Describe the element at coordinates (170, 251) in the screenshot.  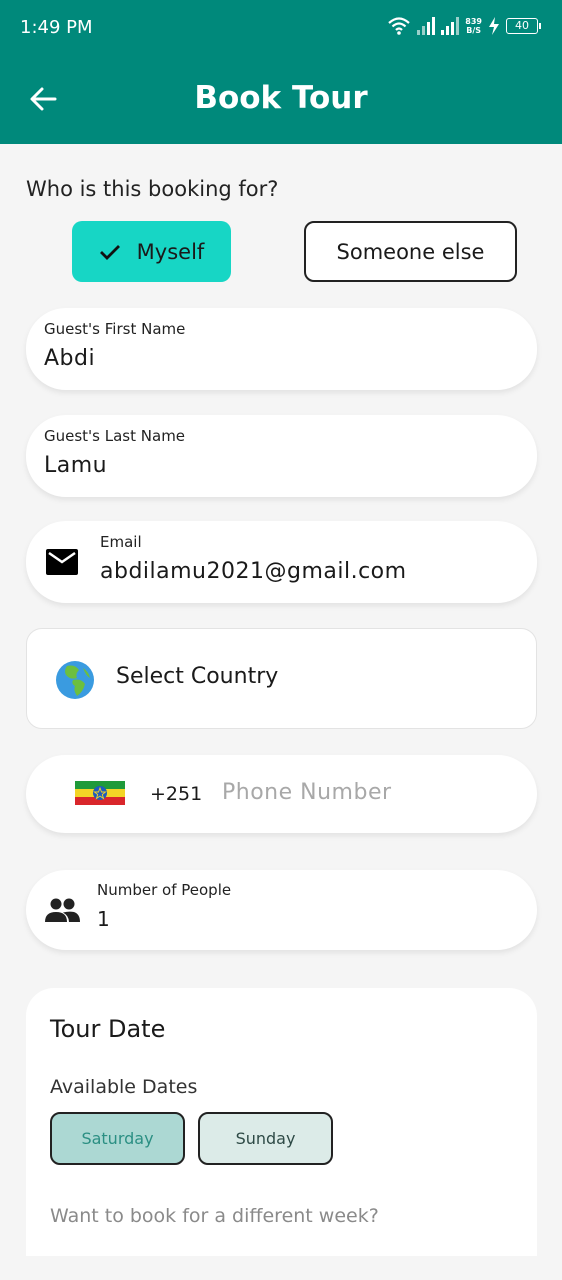
I see `myself-option-label: Myself` at that location.